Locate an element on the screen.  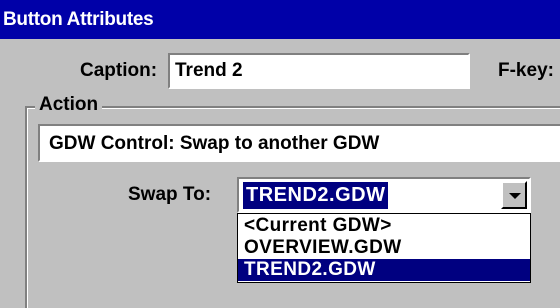
action-value: GDW Control: Swap to another GDW is located at coordinates (214, 143).